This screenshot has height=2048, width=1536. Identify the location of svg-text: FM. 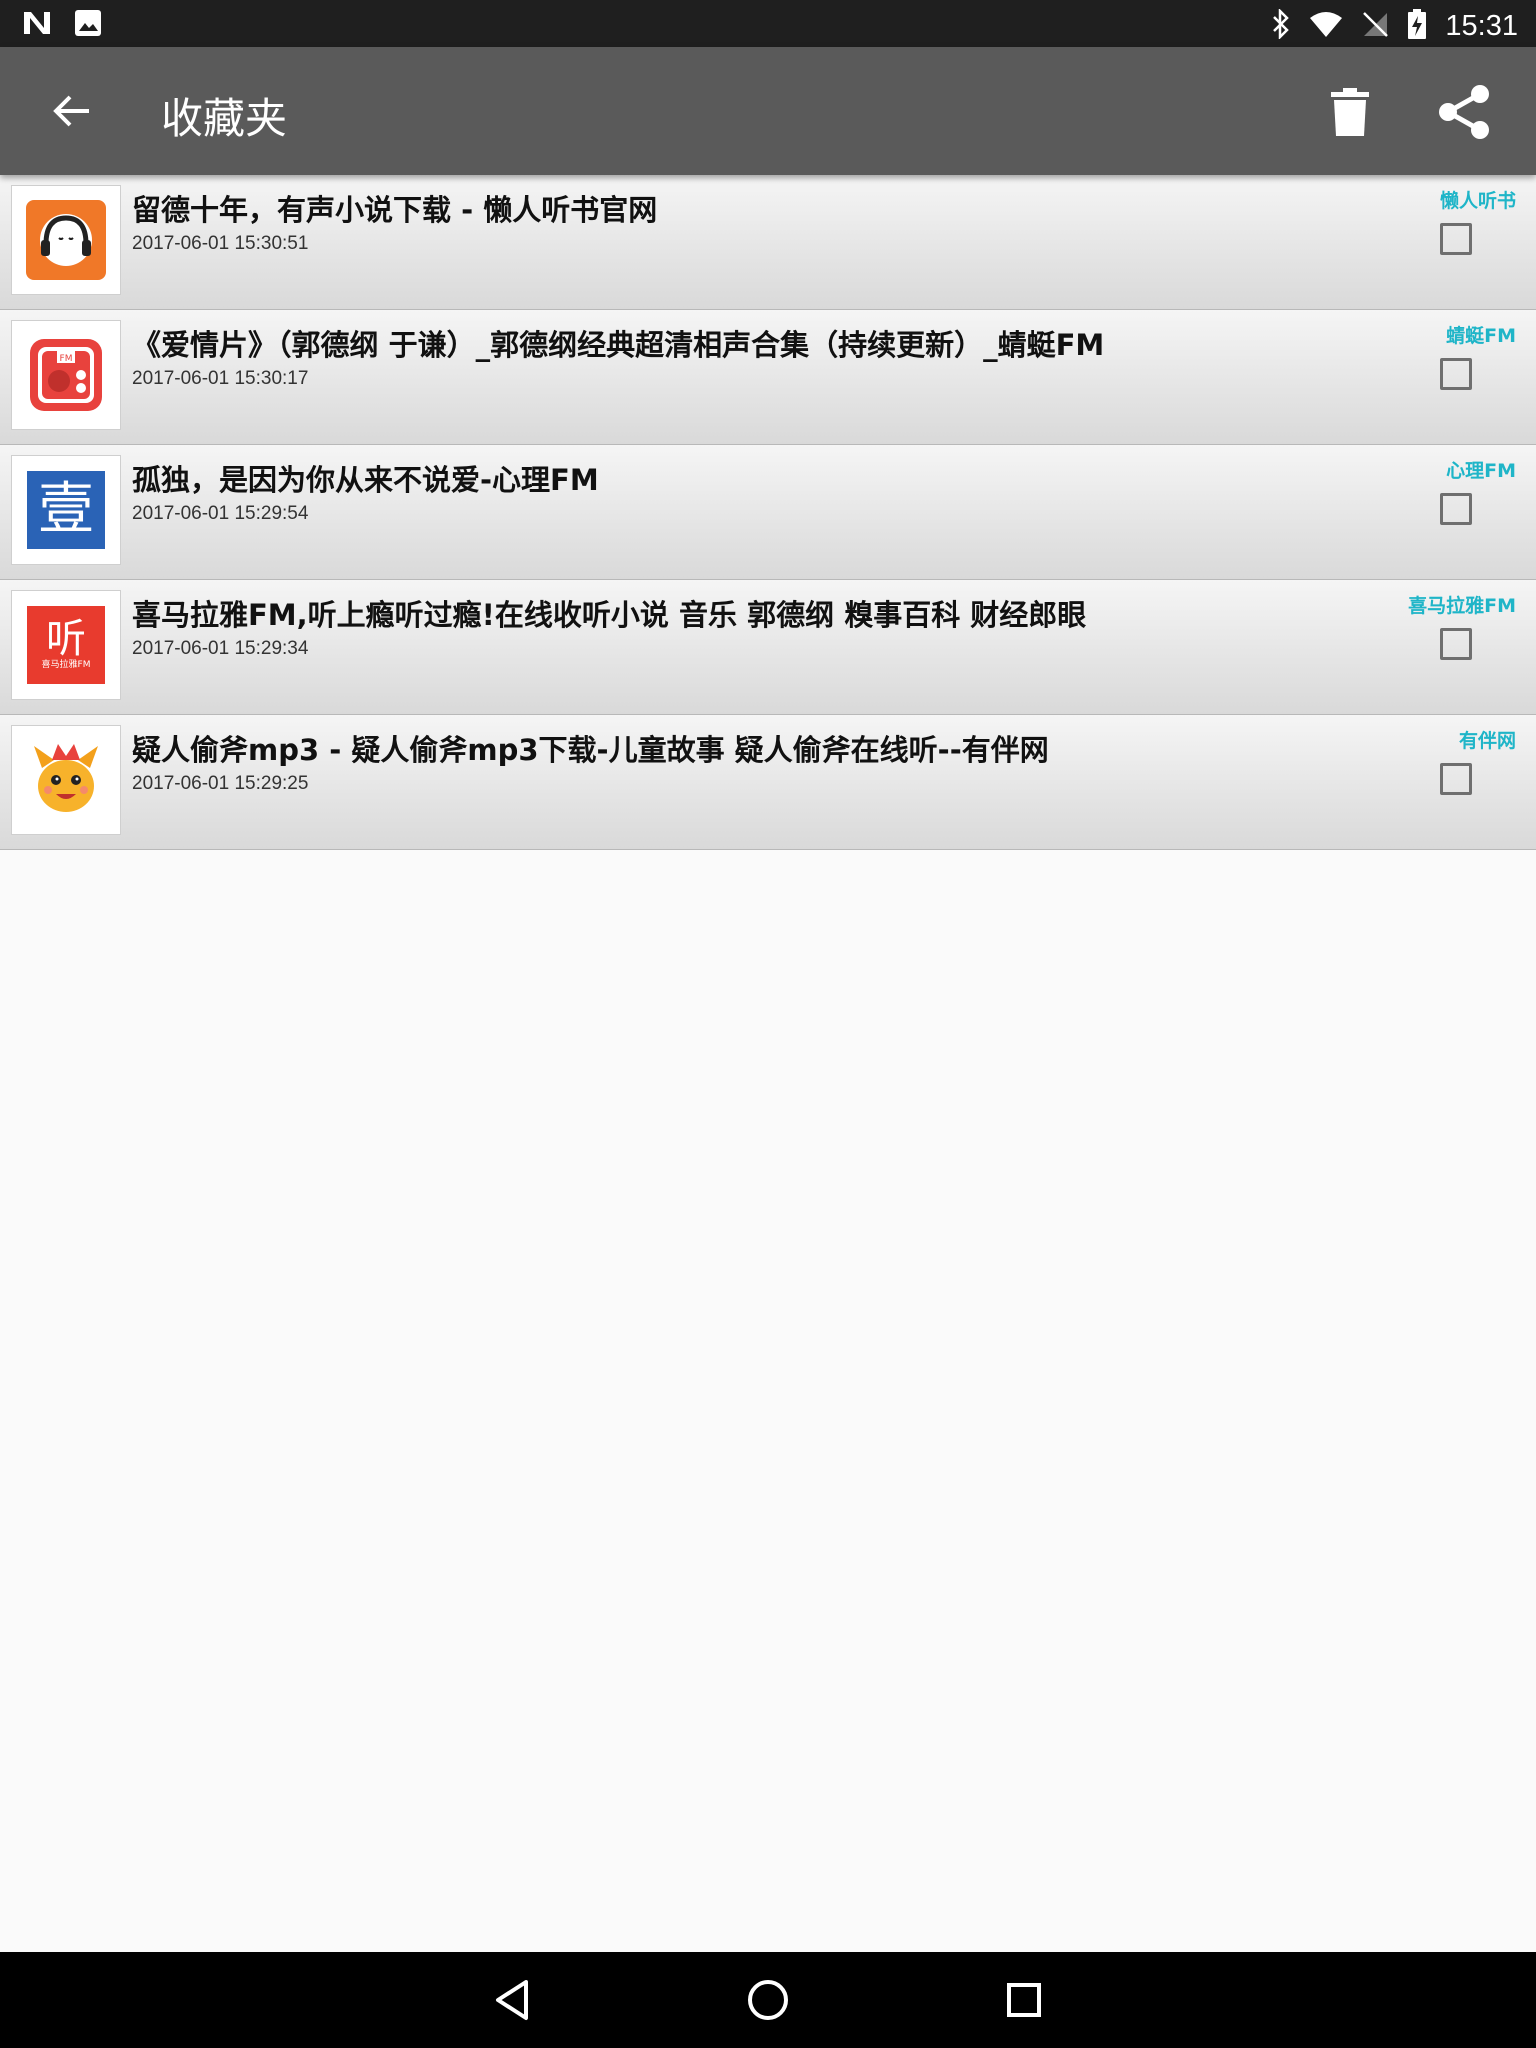
(66, 359).